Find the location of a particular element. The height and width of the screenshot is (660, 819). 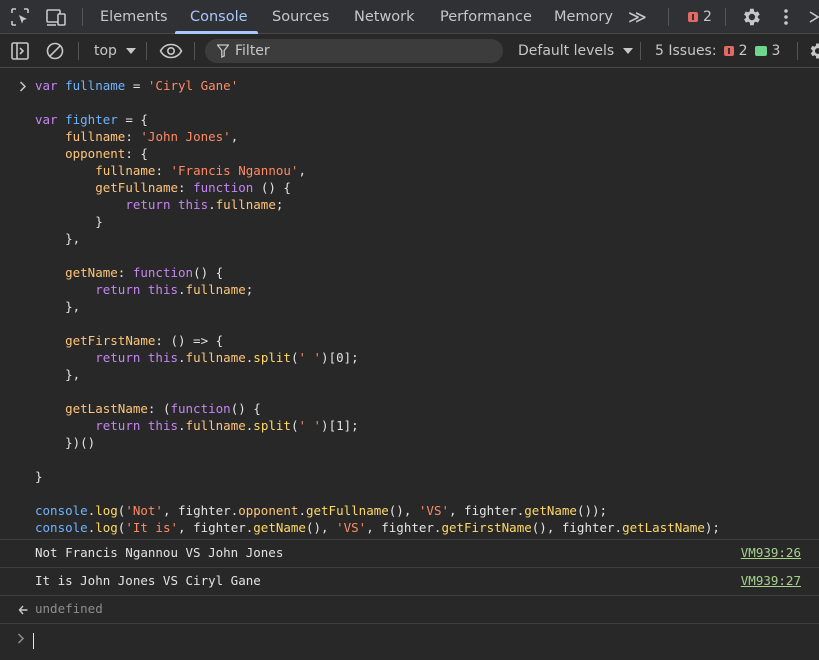

tab-label: Sources is located at coordinates (301, 17).